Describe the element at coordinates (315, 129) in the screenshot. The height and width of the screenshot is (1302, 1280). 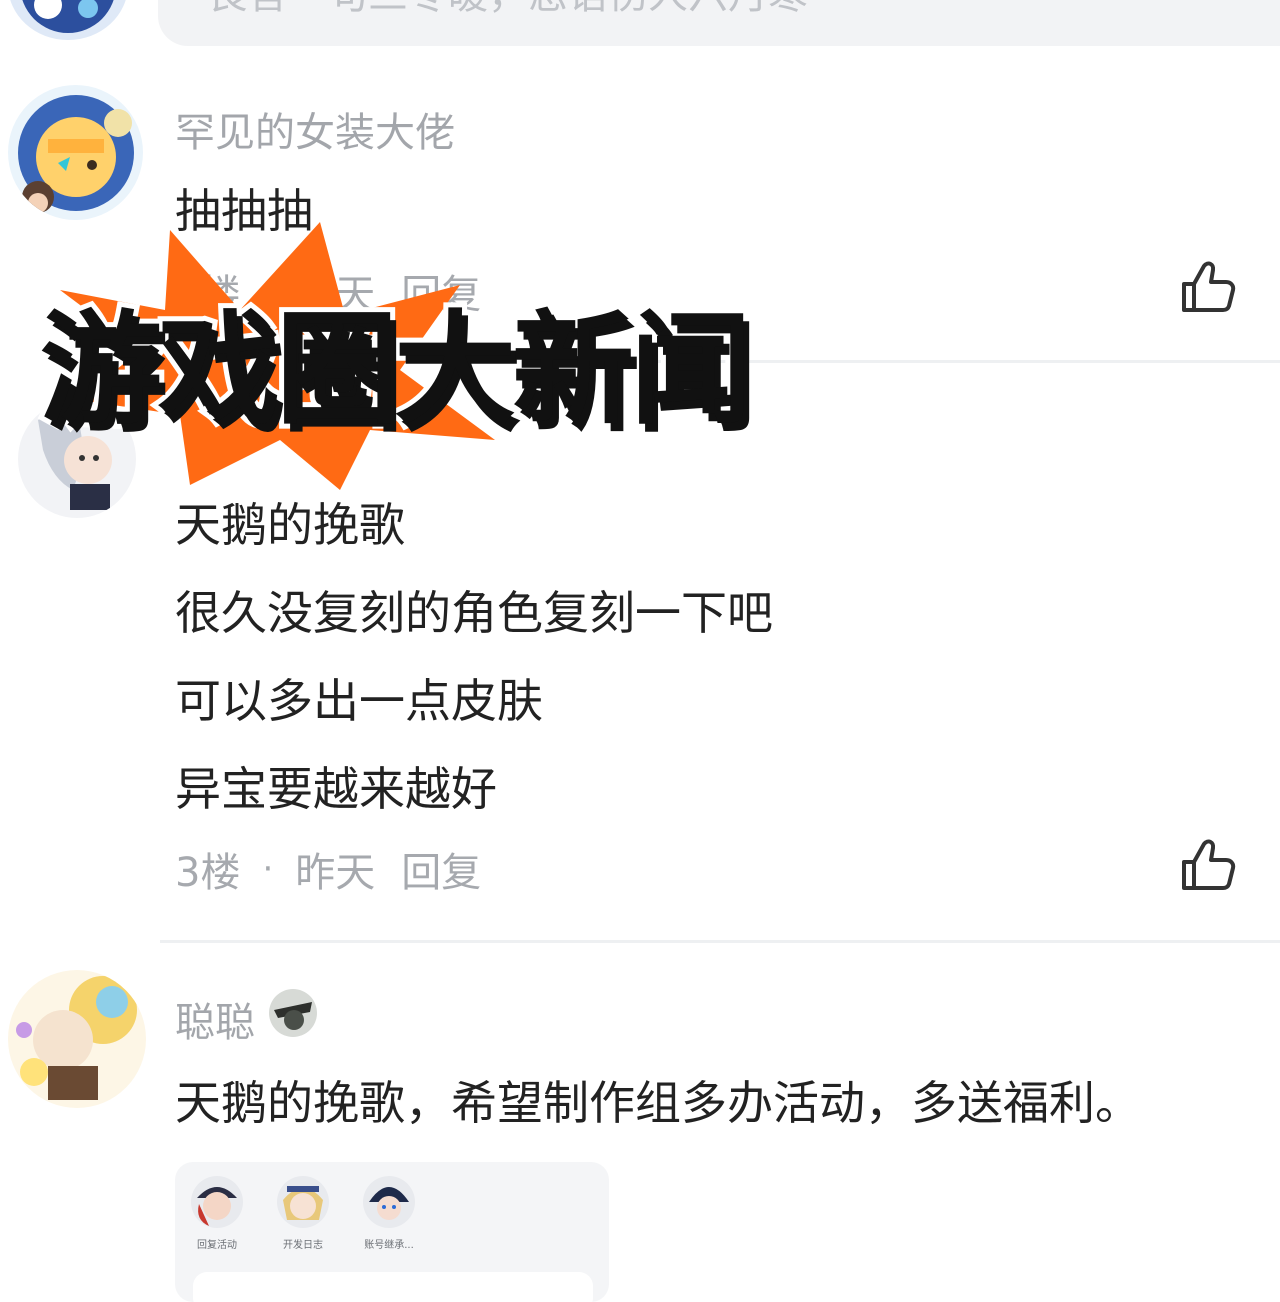
I see `username: 罕见的女装大佬` at that location.